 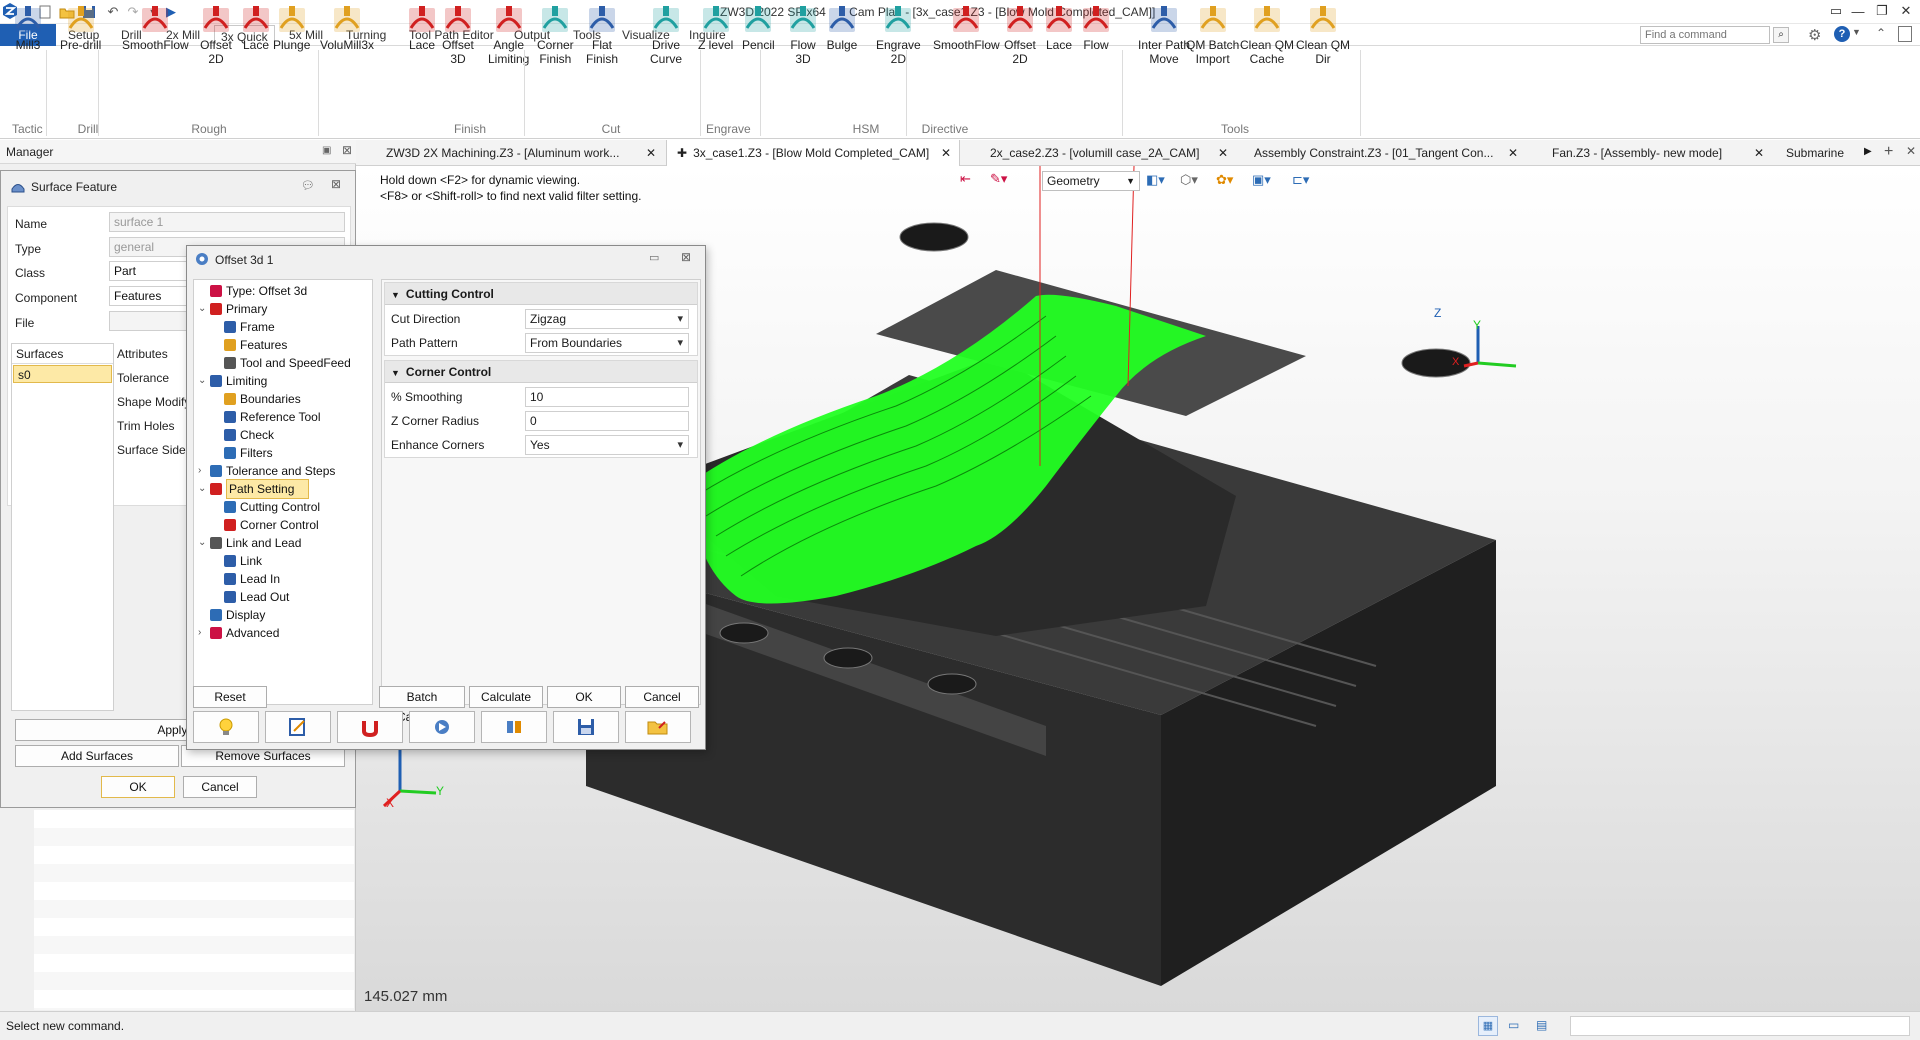 I want to click on tree-item: Lead In, so click(x=283, y=579).